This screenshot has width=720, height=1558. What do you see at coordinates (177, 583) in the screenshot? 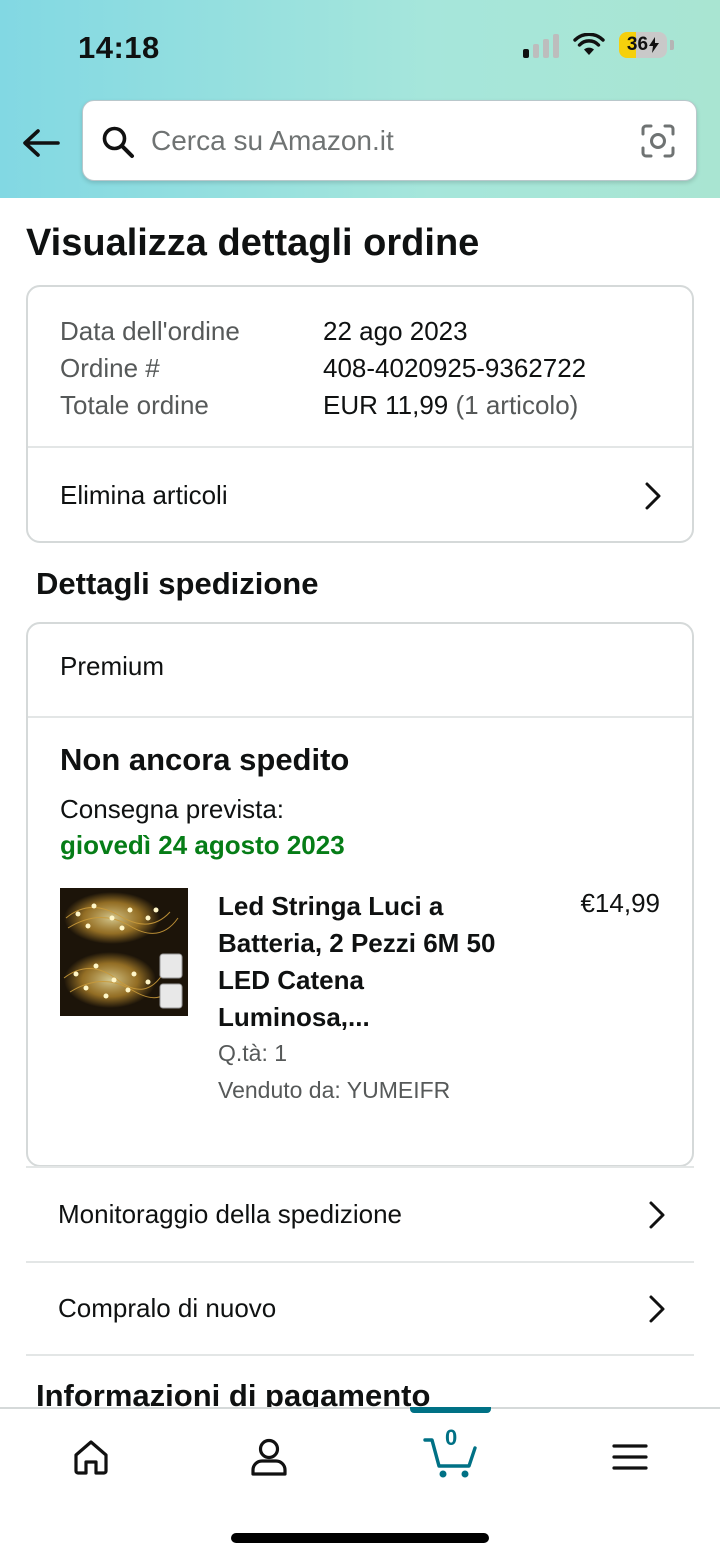
I see `shipping-section-title: Dettagli spedizione` at bounding box center [177, 583].